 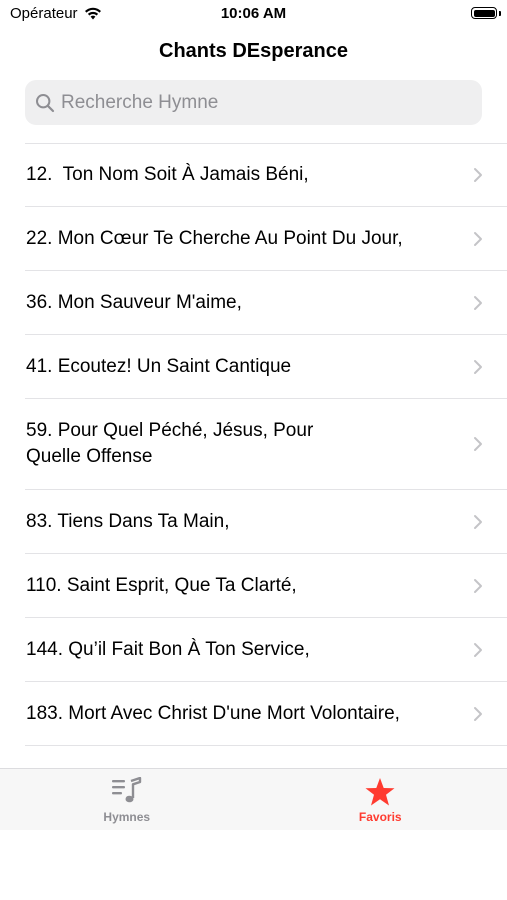 I want to click on battery-icon, so click(x=484, y=13).